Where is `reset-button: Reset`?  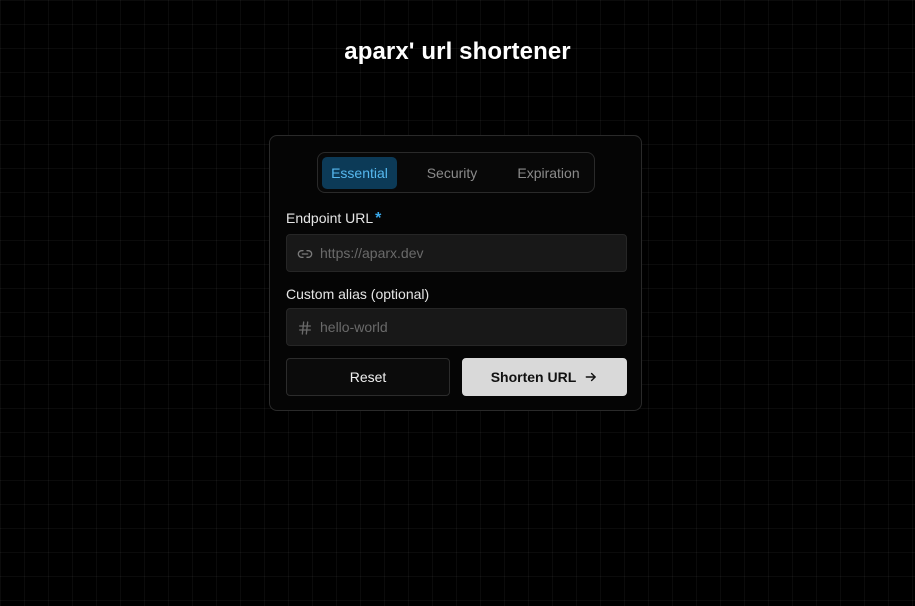 reset-button: Reset is located at coordinates (368, 377).